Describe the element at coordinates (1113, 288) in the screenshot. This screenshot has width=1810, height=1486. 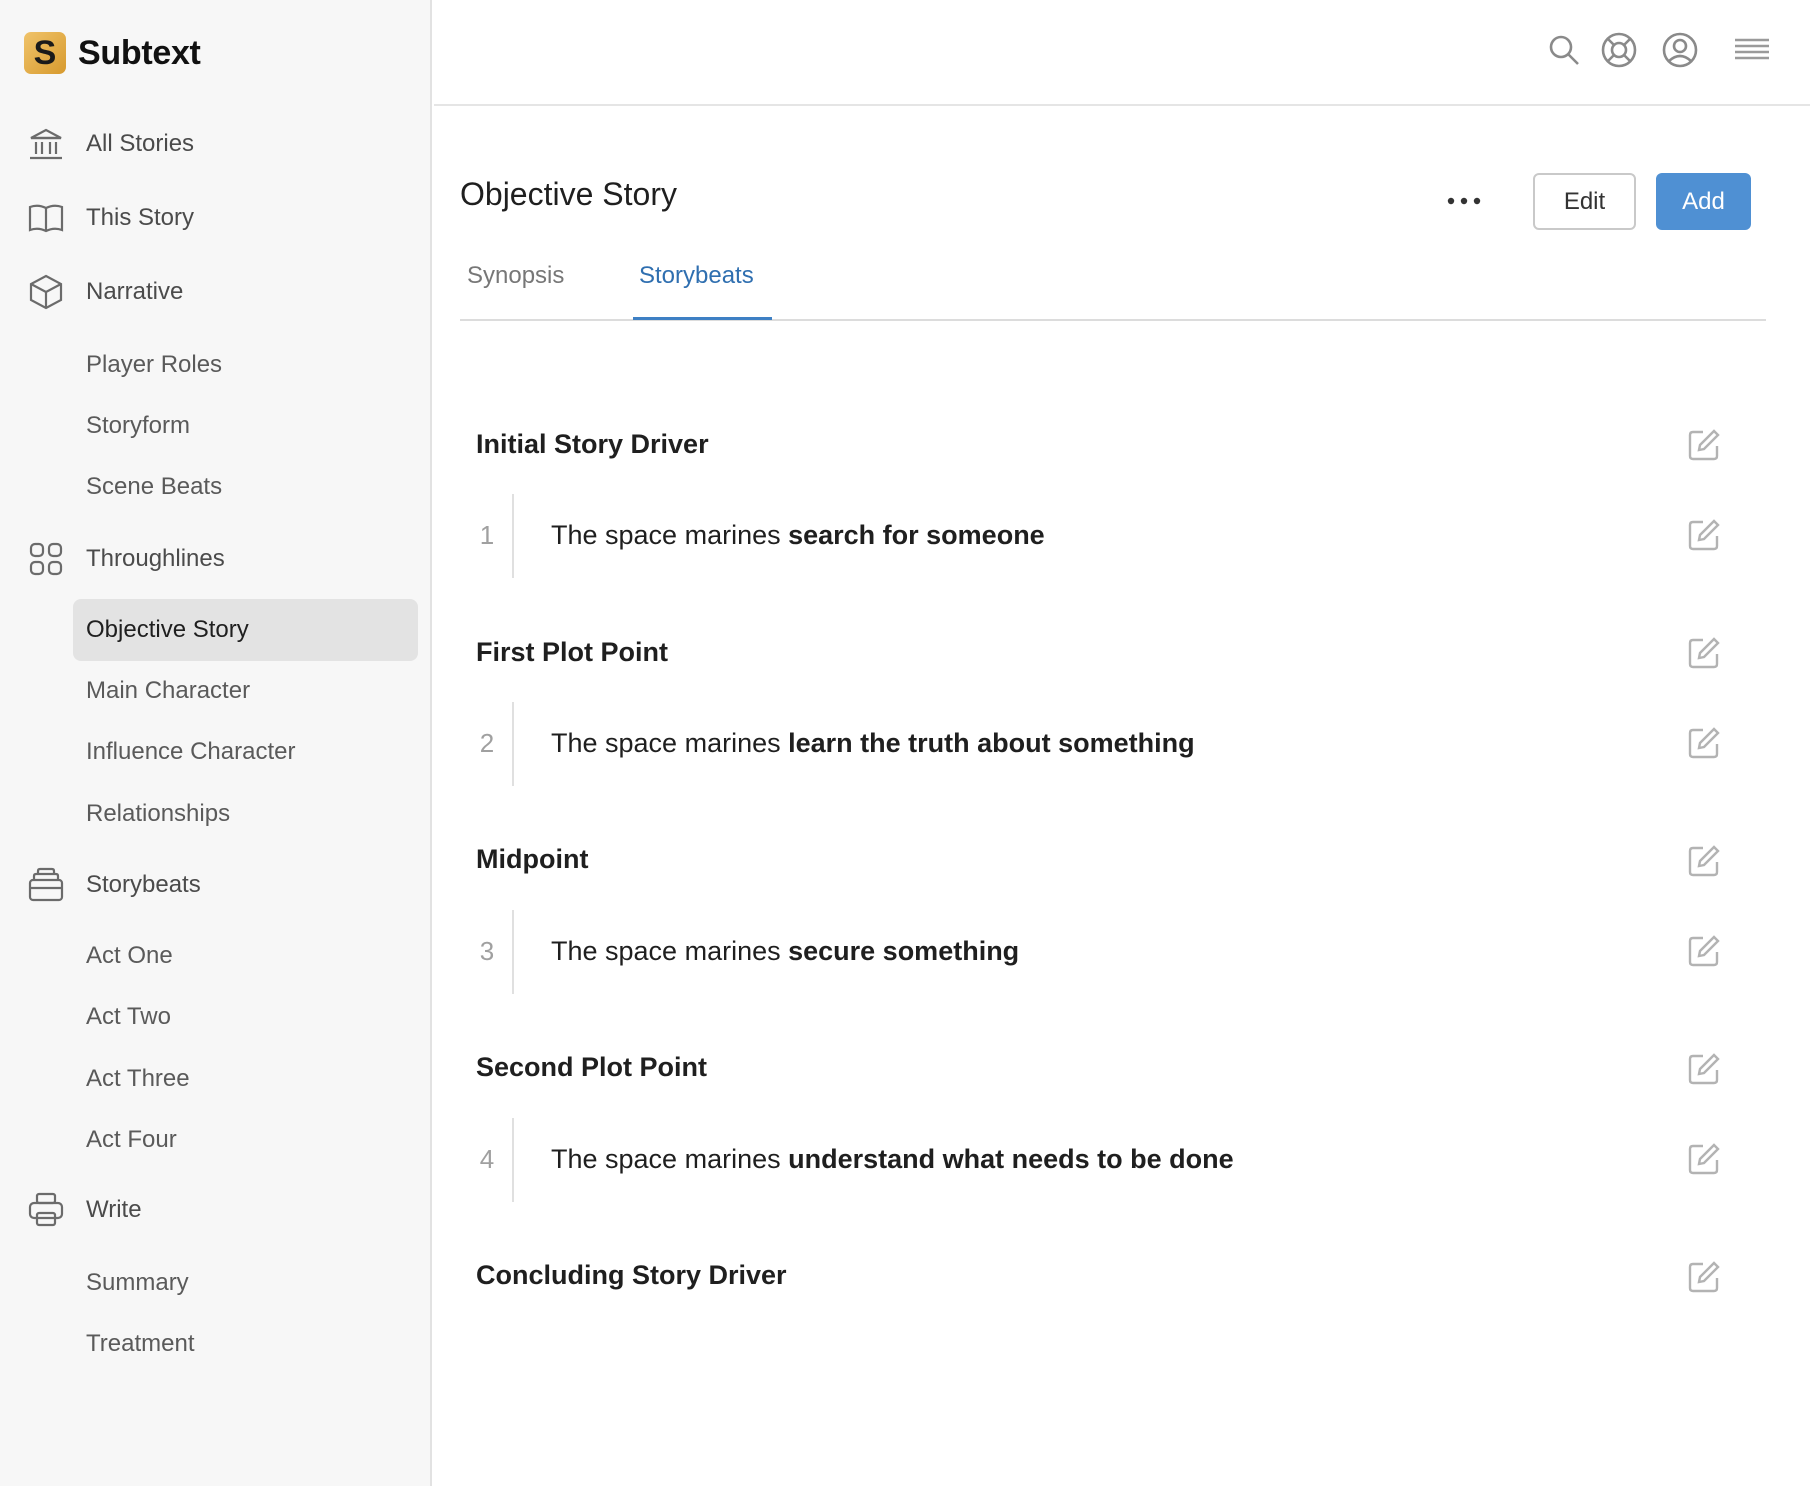
I see `tab-bar: Synopsis Storybeats` at that location.